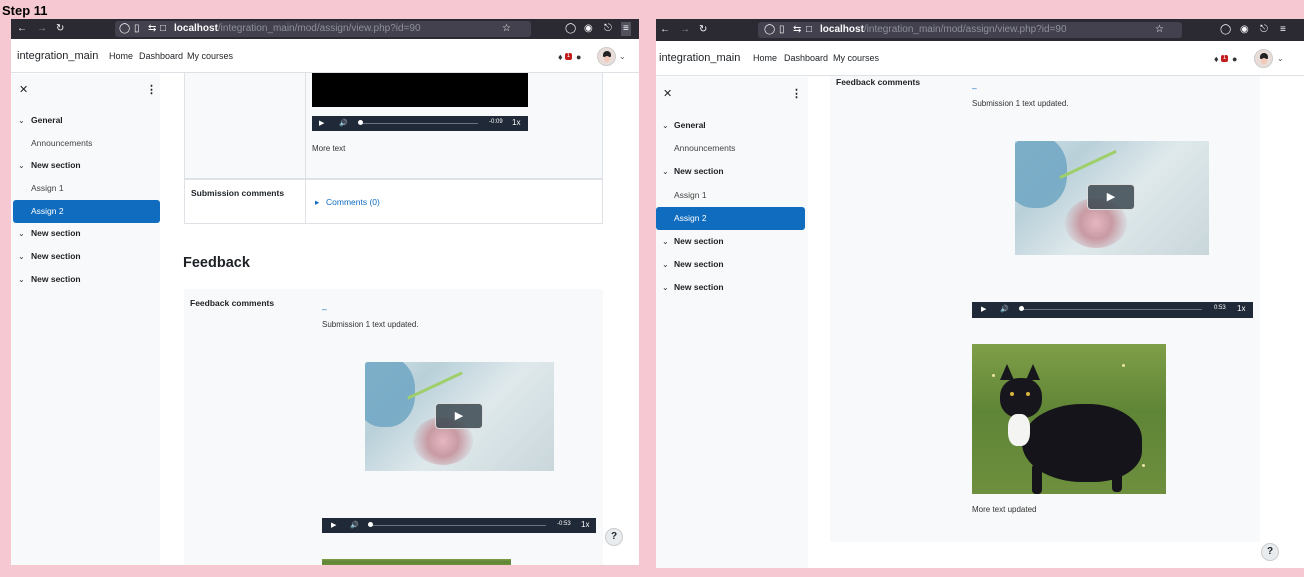 The width and height of the screenshot is (1304, 577). What do you see at coordinates (393, 201) in the screenshot?
I see `submission-comments-row` at bounding box center [393, 201].